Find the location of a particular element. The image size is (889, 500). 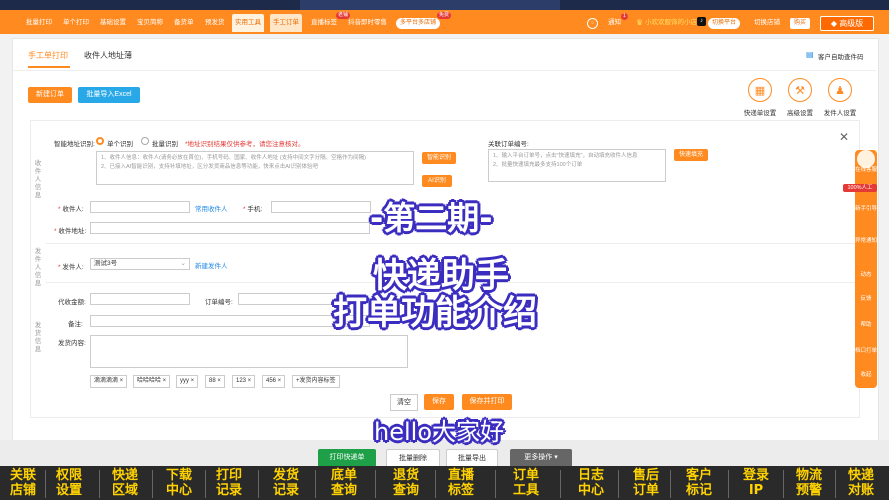

remark-label: 备注: is located at coordinates (75, 324).